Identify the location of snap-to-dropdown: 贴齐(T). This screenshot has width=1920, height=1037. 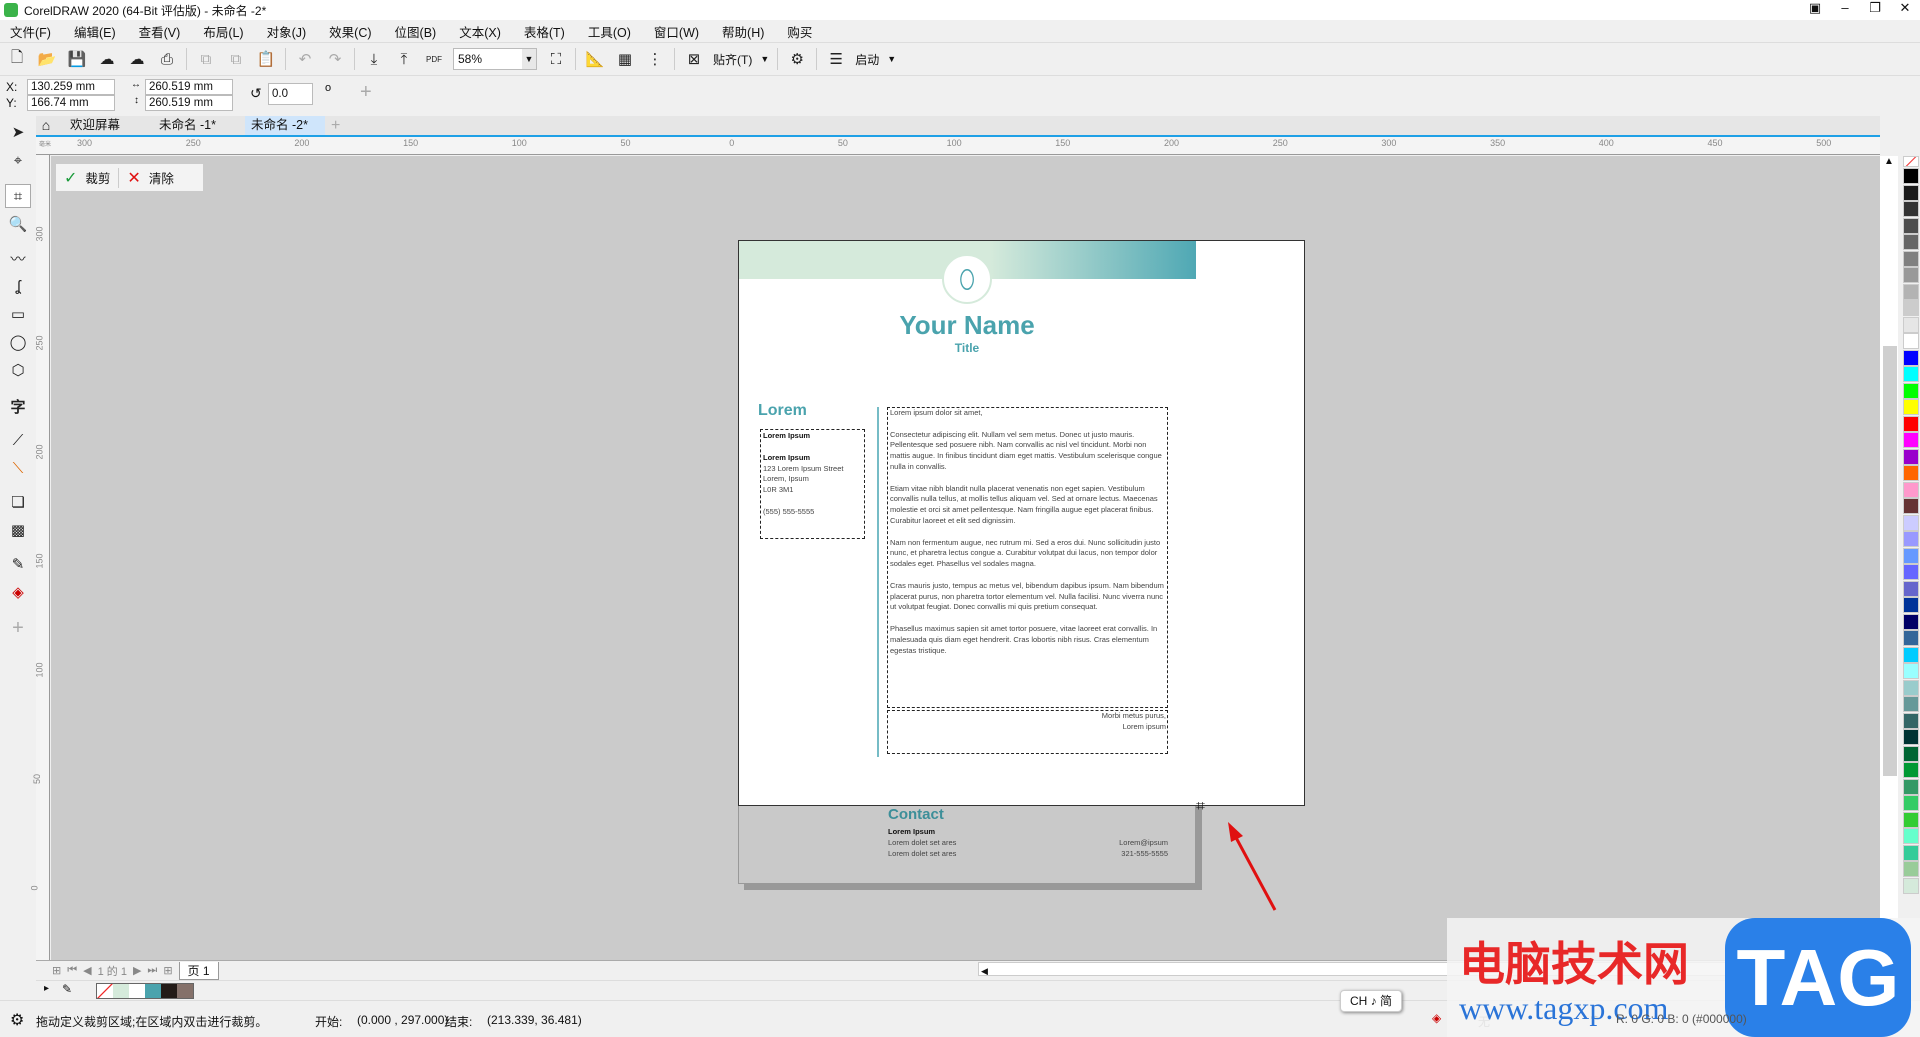
(732, 59).